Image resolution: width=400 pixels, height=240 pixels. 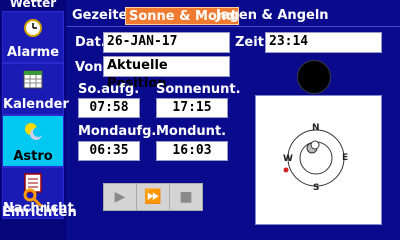 What do you see at coordinates (249, 42) in the screenshot?
I see `time-label: Zeit` at bounding box center [249, 42].